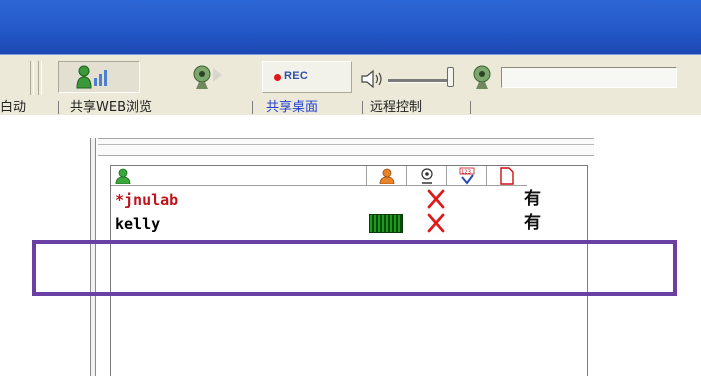 The height and width of the screenshot is (376, 701). What do you see at coordinates (373, 79) in the screenshot?
I see `volume-speaker-icon` at bounding box center [373, 79].